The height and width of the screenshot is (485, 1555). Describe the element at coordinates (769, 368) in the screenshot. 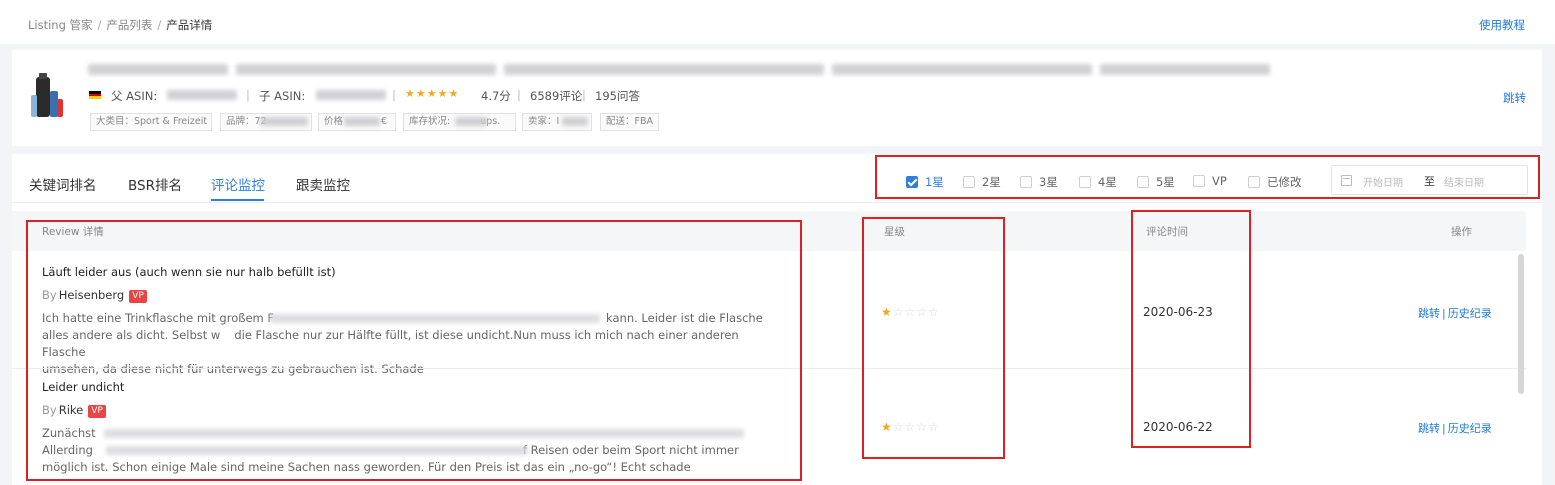

I see `row-divider` at that location.